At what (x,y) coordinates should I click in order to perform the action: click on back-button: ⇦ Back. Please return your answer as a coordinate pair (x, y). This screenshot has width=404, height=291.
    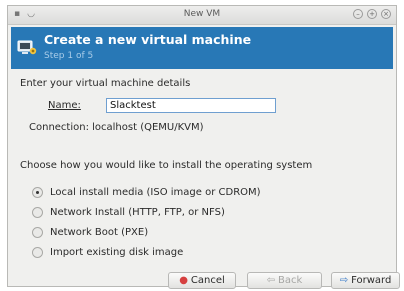
    Looking at the image, I should click on (284, 280).